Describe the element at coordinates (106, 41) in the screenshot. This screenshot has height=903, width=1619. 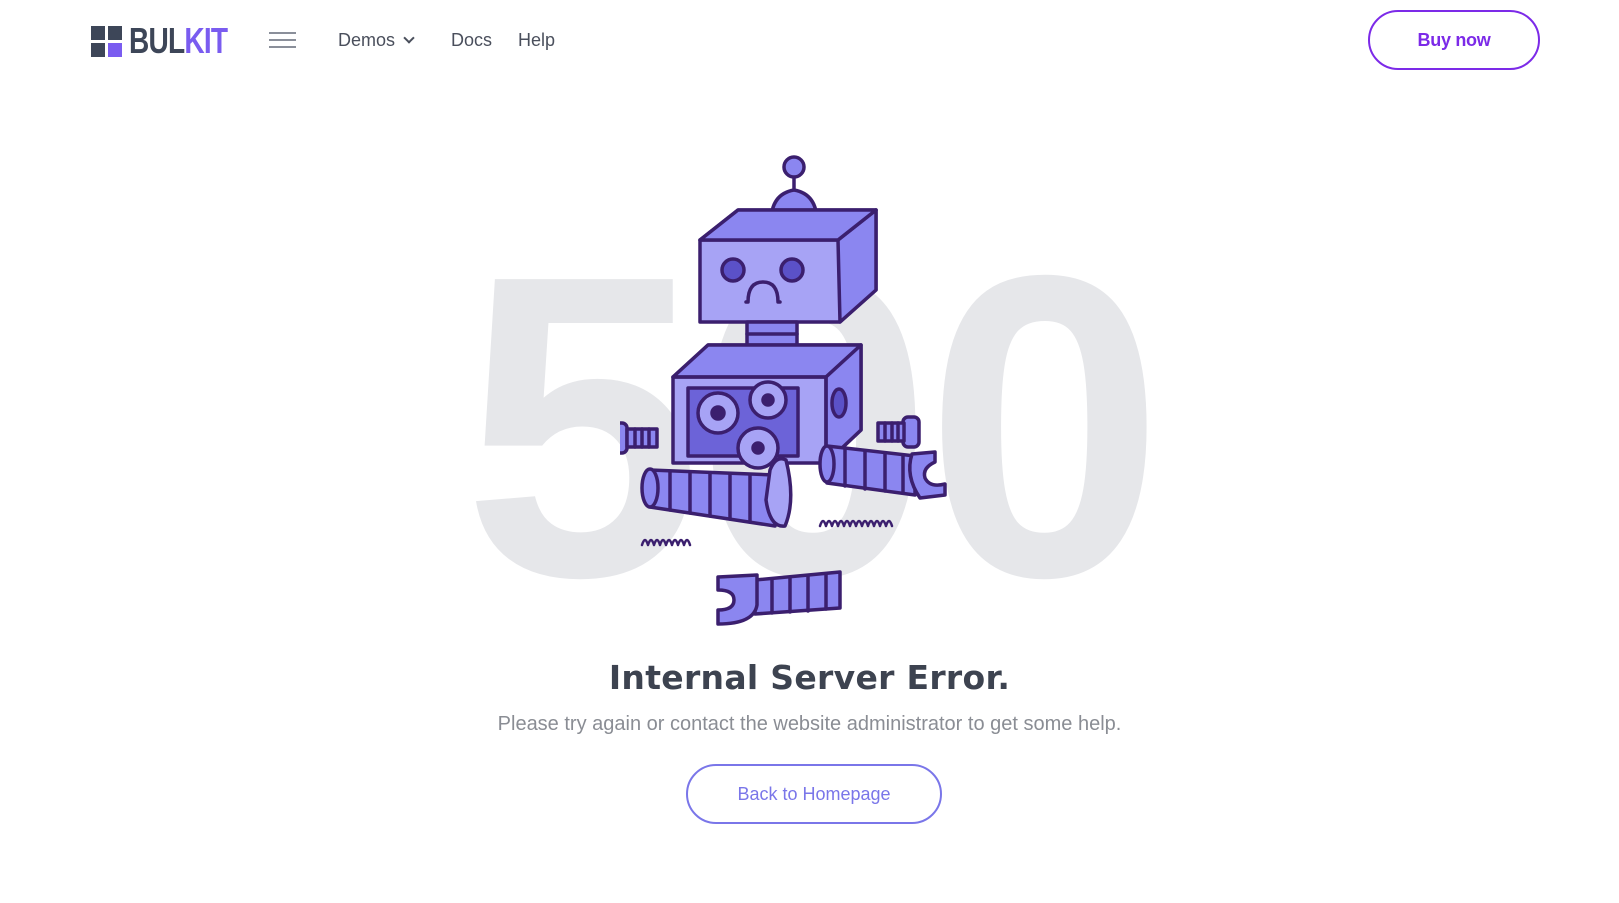
I see `logo-mark-icon` at that location.